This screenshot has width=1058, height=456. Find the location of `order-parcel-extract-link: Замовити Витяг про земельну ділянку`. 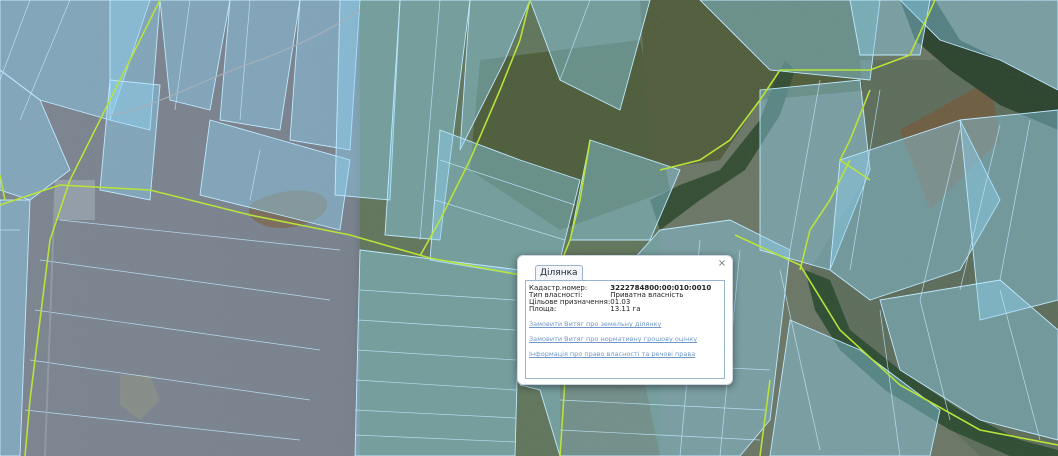

order-parcel-extract-link: Замовити Витяг про земельну ділянку is located at coordinates (595, 324).